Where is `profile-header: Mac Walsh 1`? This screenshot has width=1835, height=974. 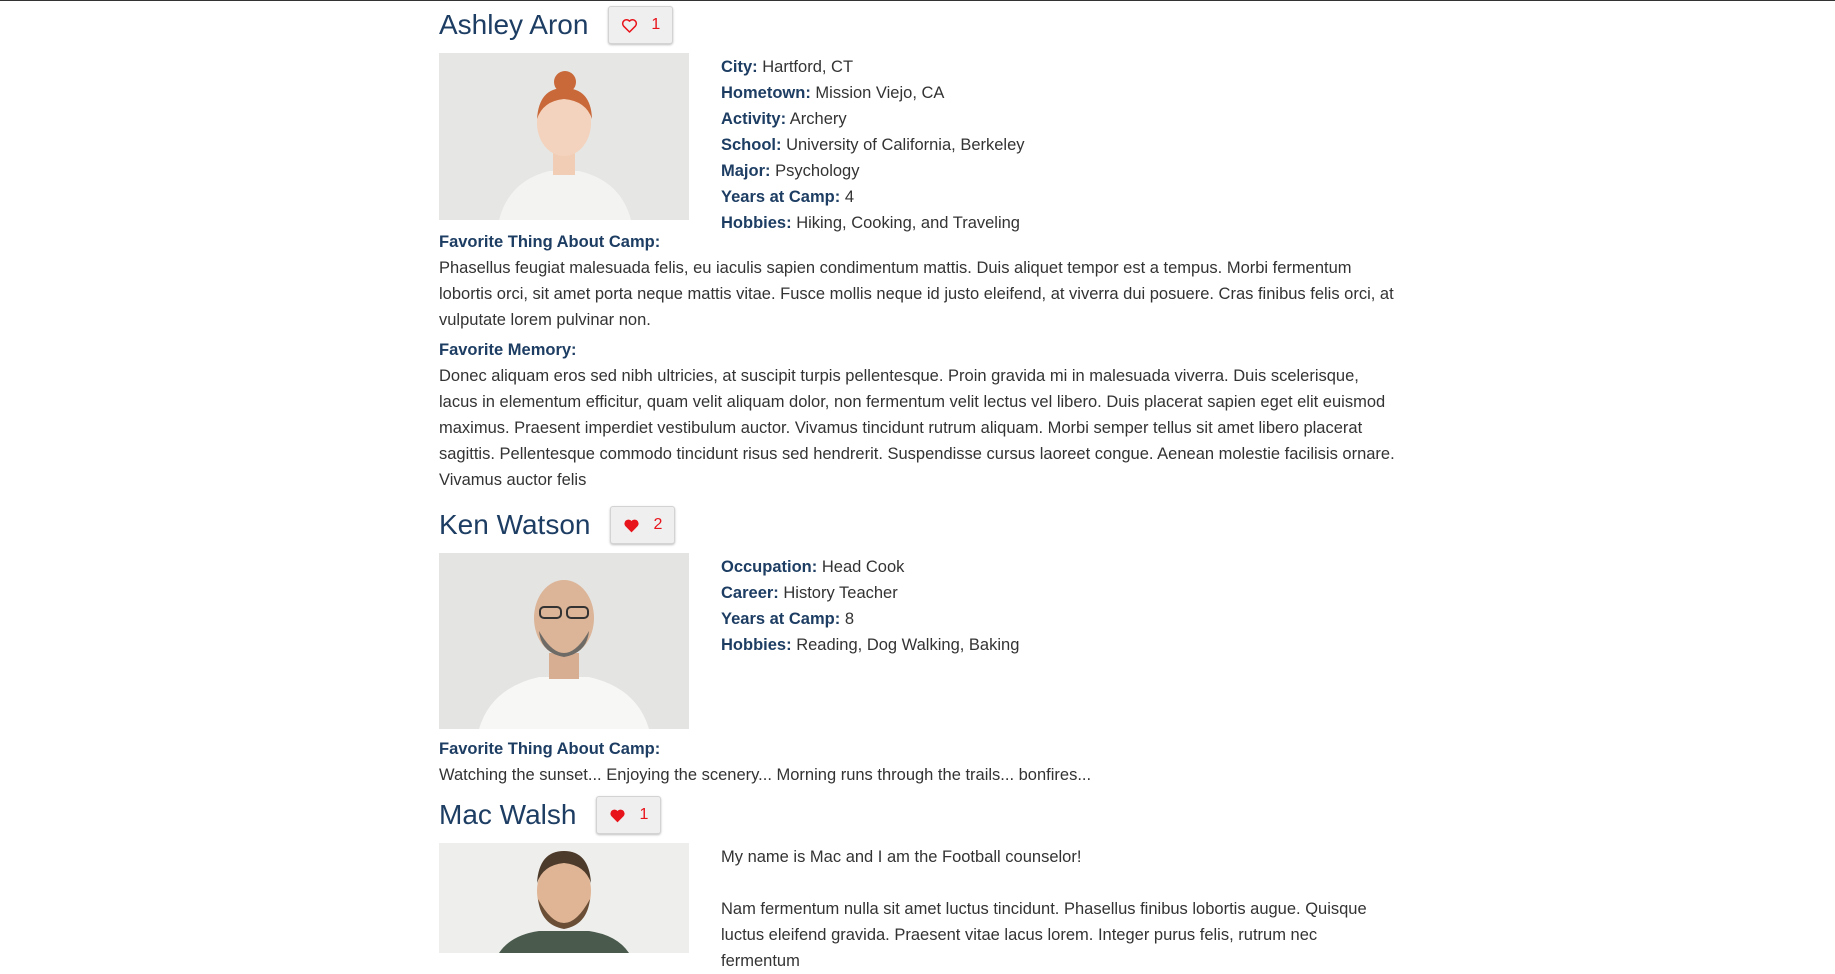 profile-header: Mac Walsh 1 is located at coordinates (919, 815).